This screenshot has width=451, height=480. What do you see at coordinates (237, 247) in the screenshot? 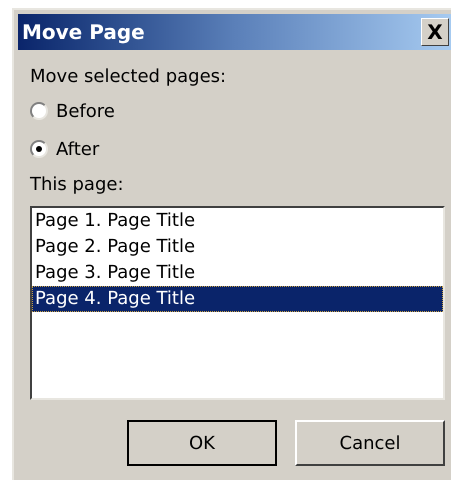
I see `list-item: Page 2. Page Title` at bounding box center [237, 247].